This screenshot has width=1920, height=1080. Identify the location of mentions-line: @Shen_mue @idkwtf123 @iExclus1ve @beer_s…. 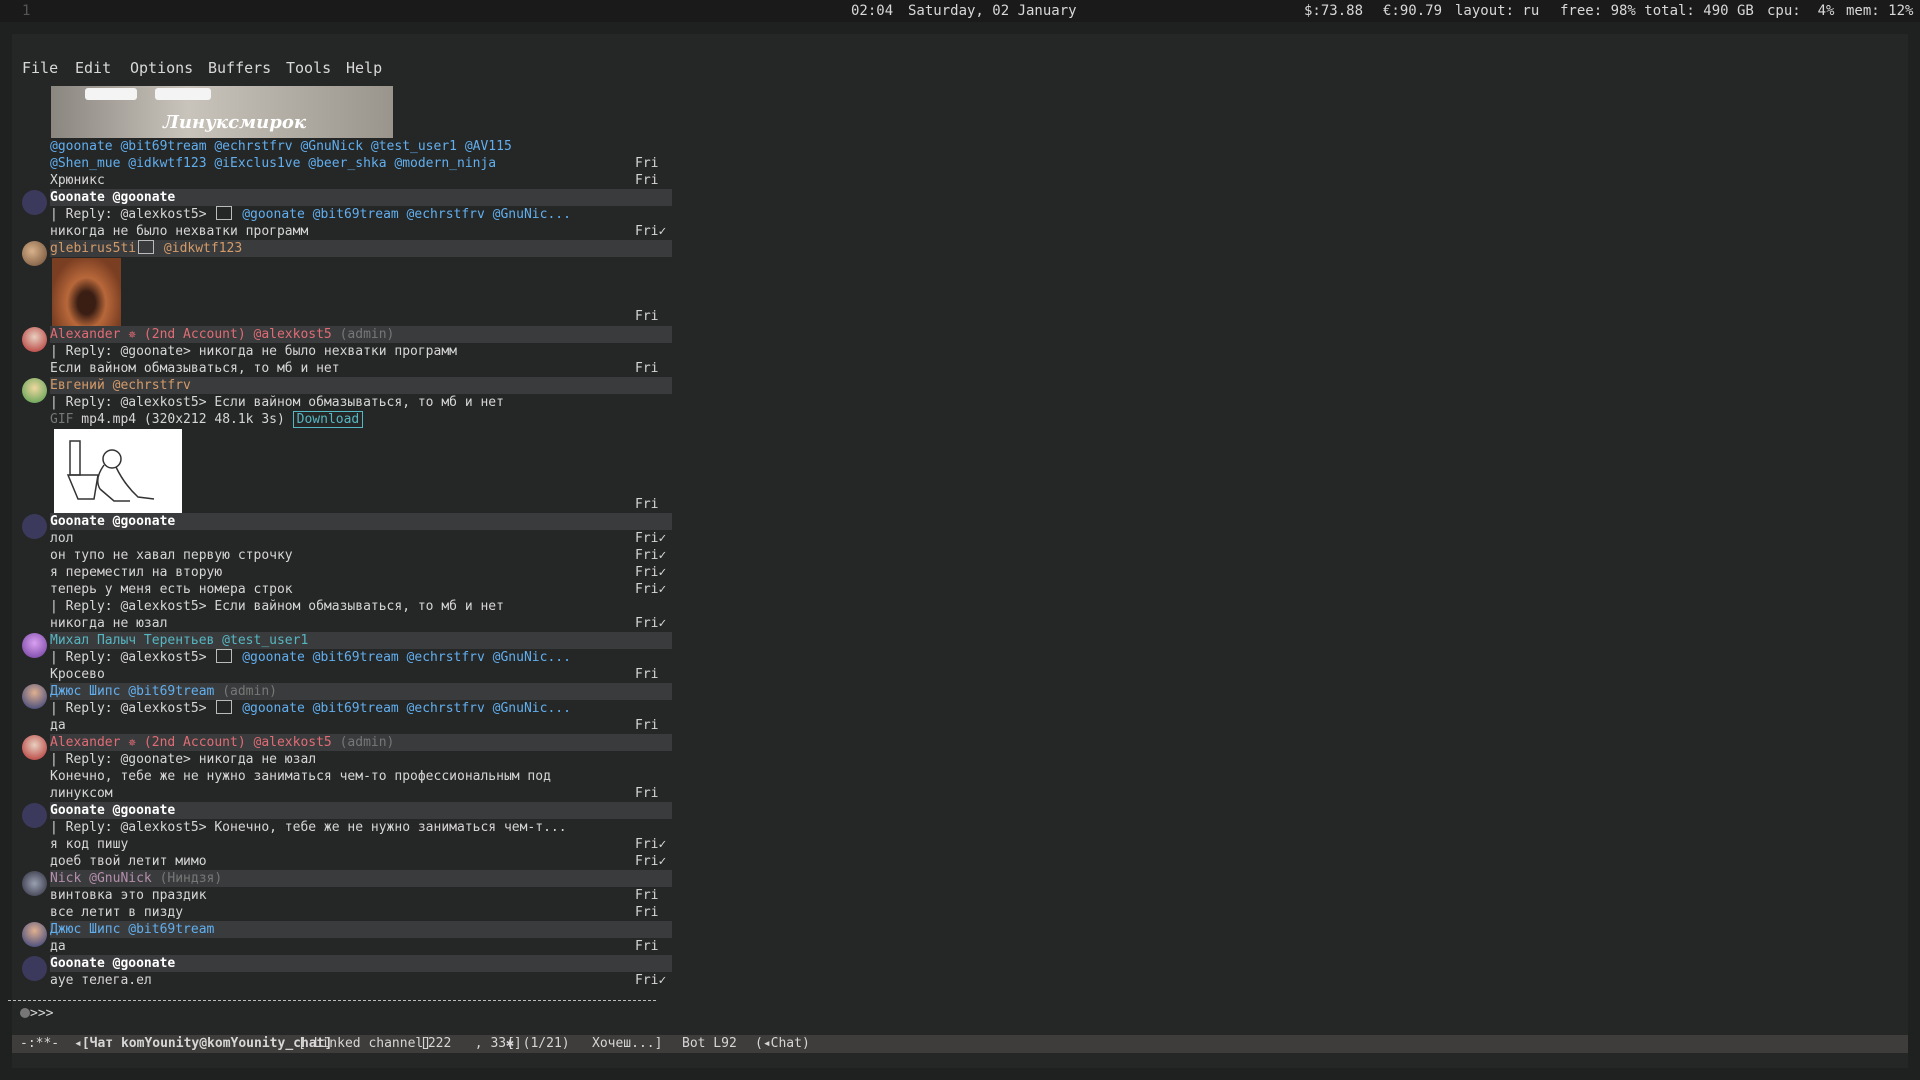
(273, 163).